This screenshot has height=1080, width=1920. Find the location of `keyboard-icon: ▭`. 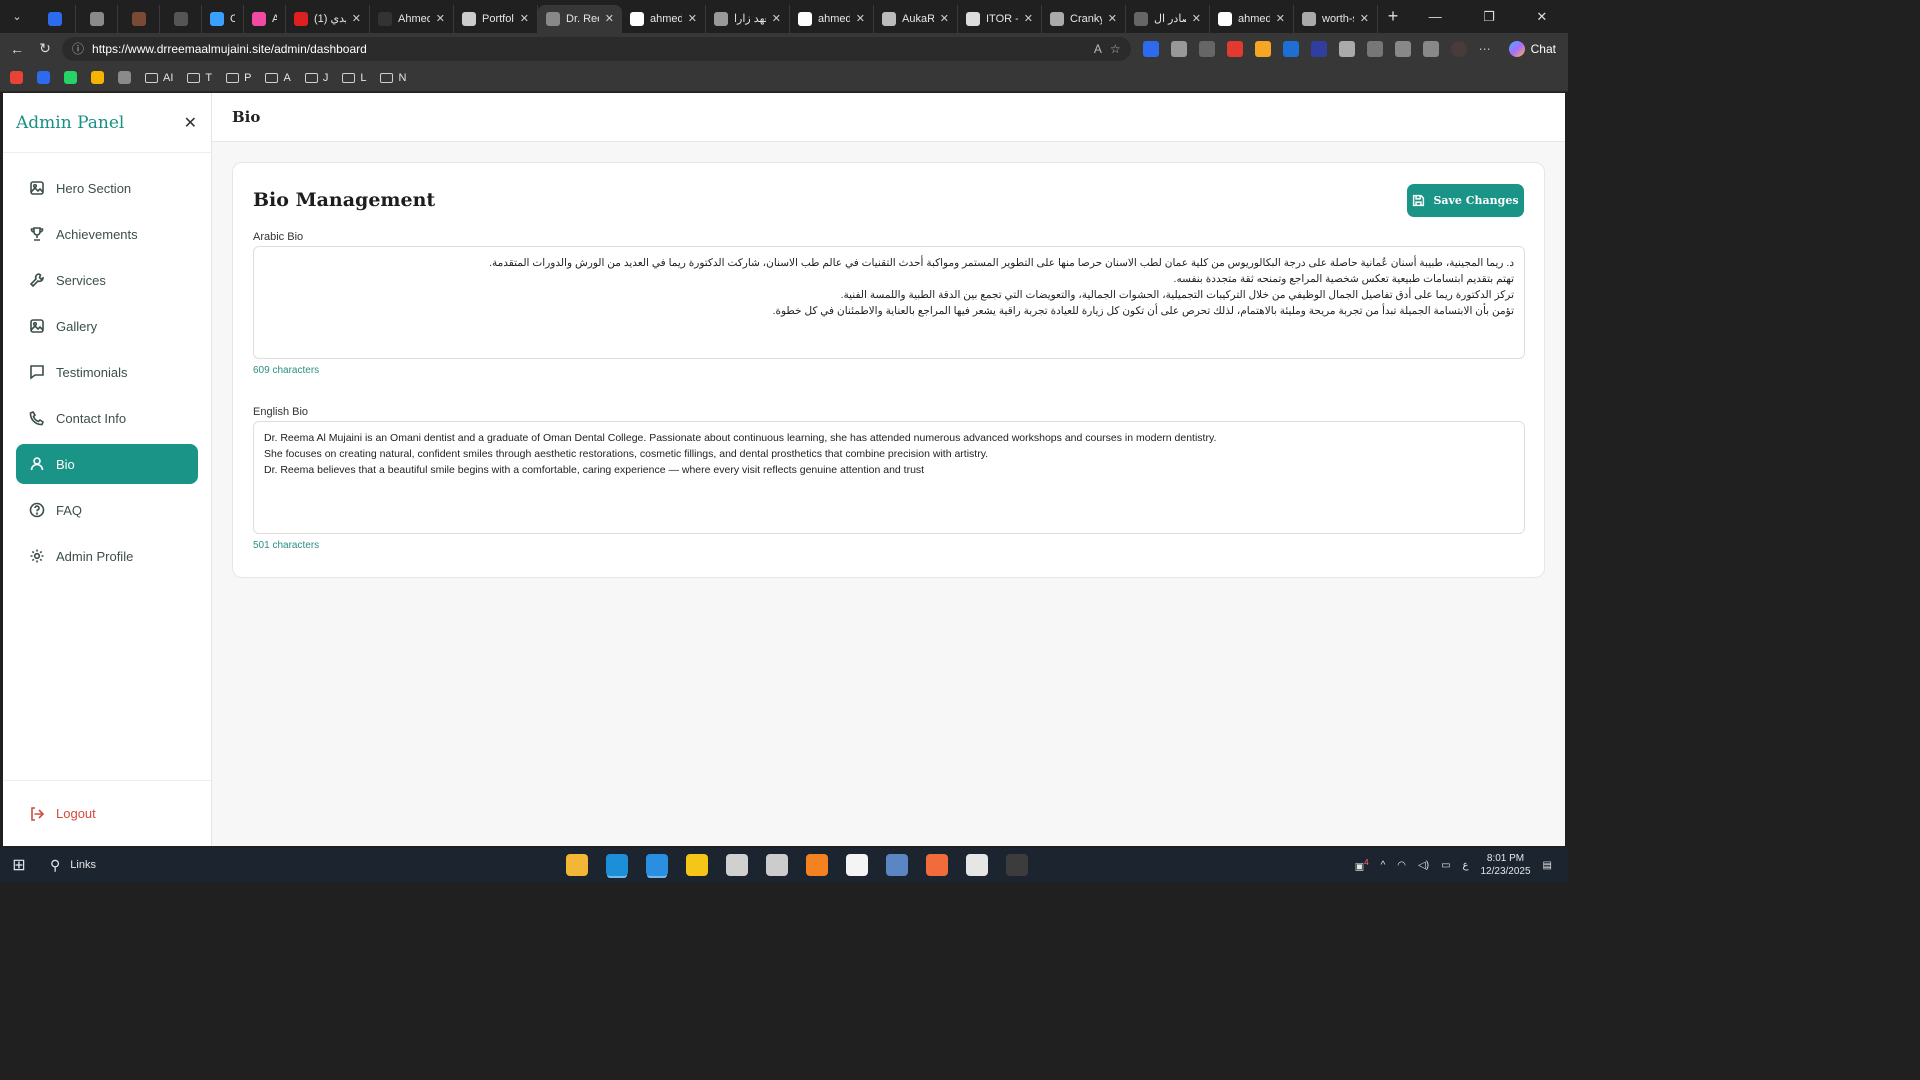

keyboard-icon: ▭ is located at coordinates (1445, 865).